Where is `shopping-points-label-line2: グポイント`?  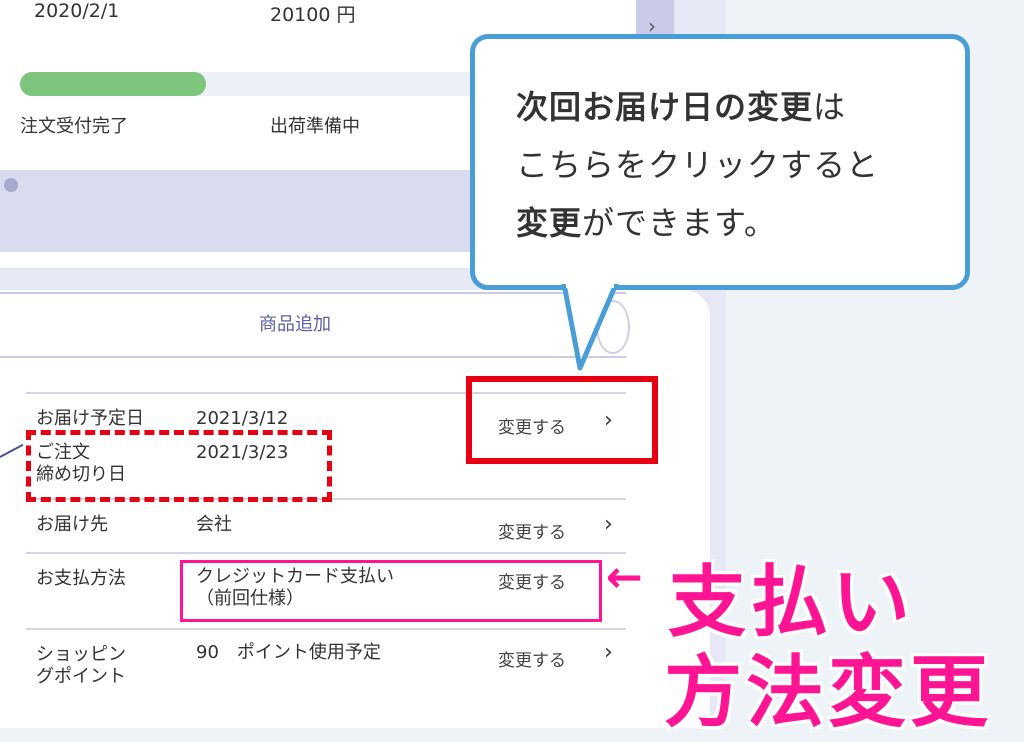
shopping-points-label-line2: グポイント is located at coordinates (81, 676).